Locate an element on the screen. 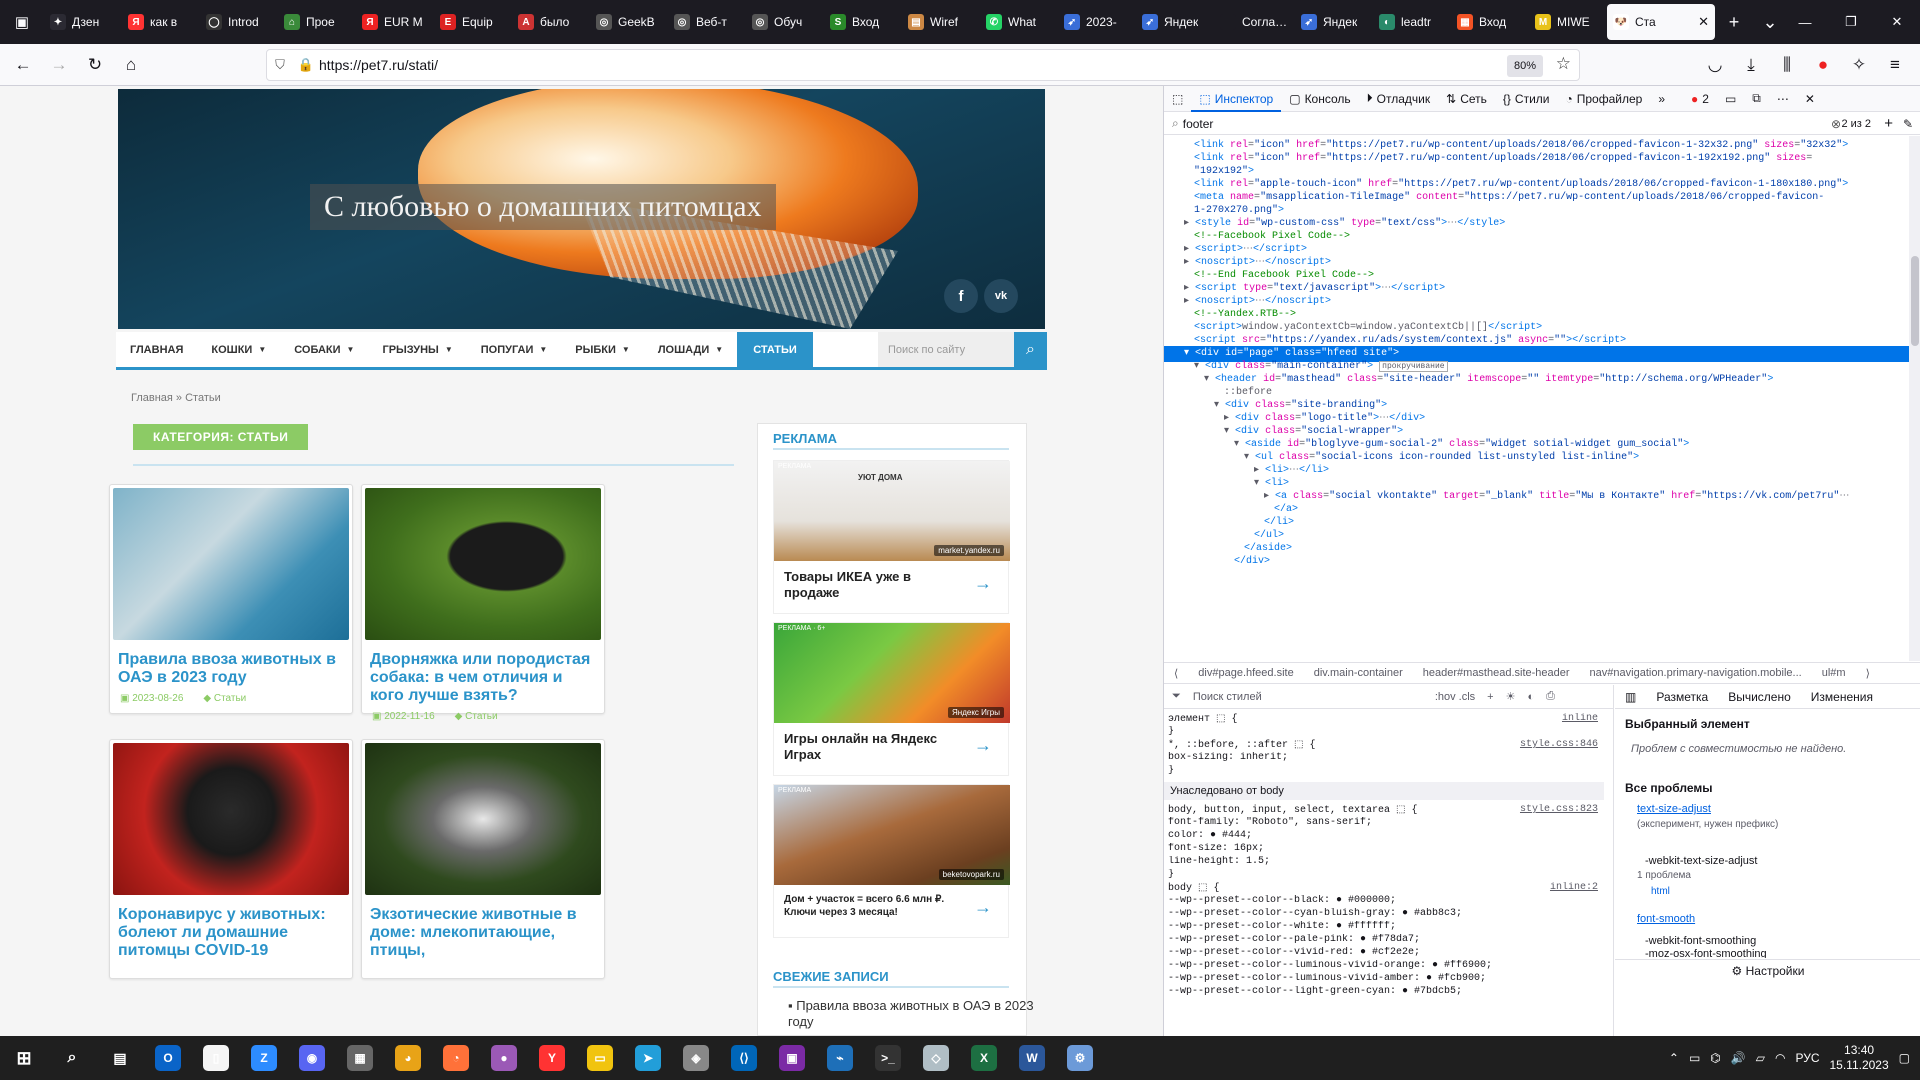  browser-tab: ▤ Wiref is located at coordinates (940, 22).